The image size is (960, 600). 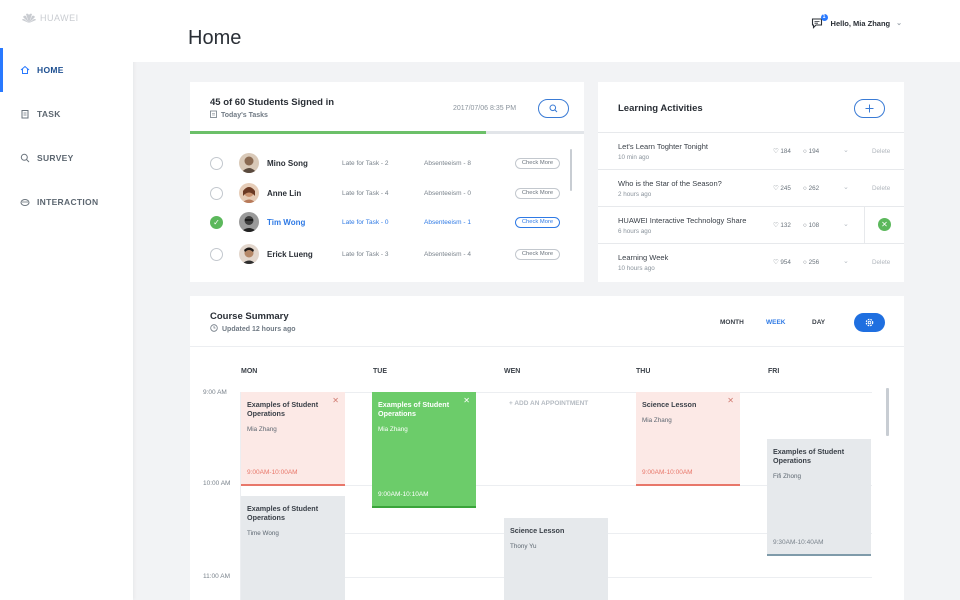 I want to click on comments-value: 108, so click(x=814, y=225).